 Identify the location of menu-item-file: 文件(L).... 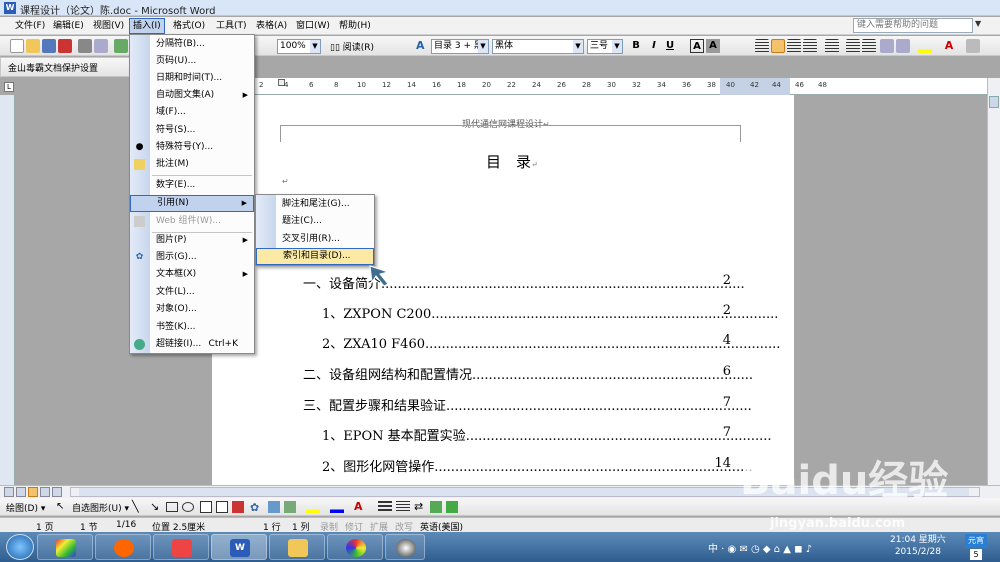
(192, 292).